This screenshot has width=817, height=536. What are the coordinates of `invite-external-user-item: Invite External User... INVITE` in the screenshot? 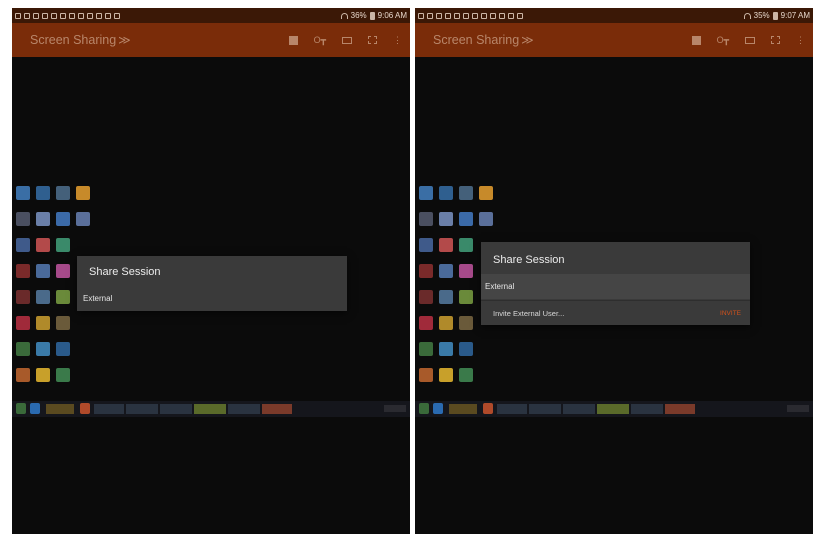 It's located at (615, 313).